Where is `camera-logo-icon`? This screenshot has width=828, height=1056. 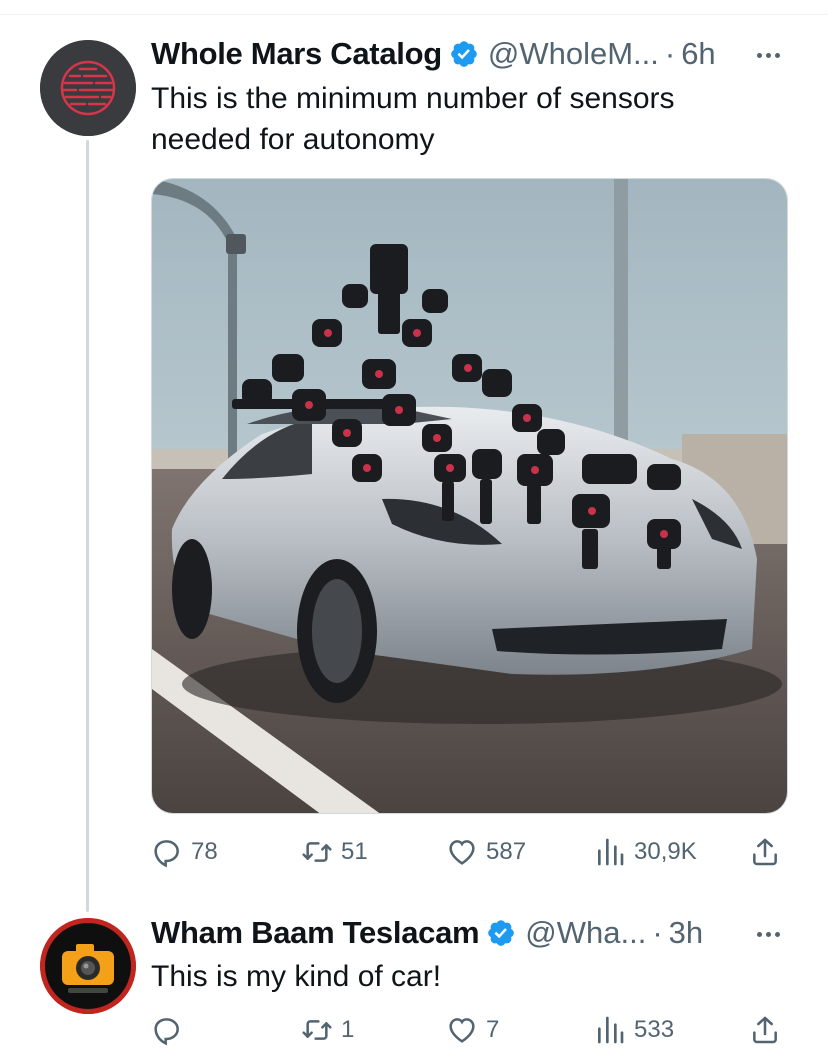
camera-logo-icon is located at coordinates (88, 966).